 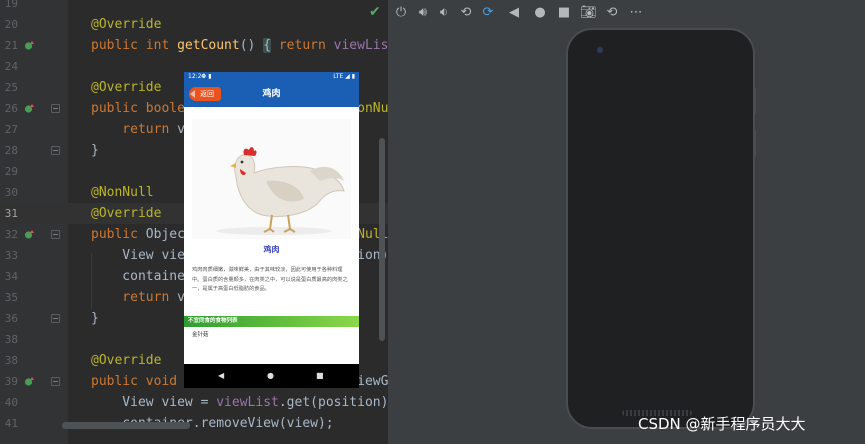 I want to click on line-number: 34, so click(x=11, y=276).